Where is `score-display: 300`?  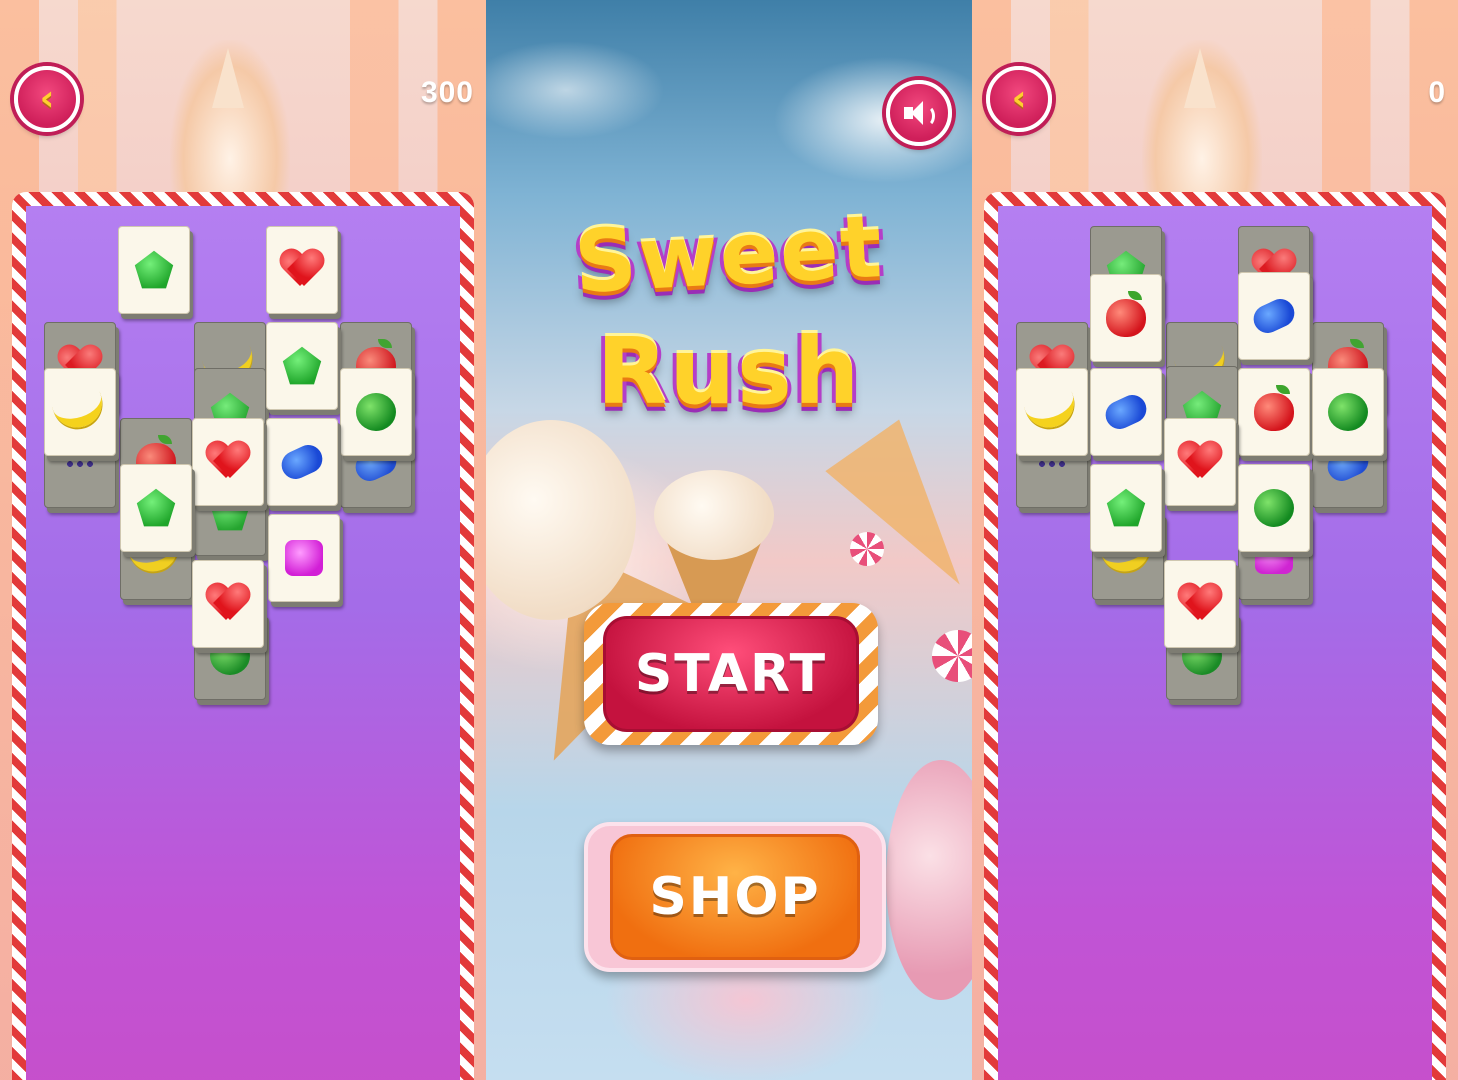
score-display: 300 is located at coordinates (447, 92).